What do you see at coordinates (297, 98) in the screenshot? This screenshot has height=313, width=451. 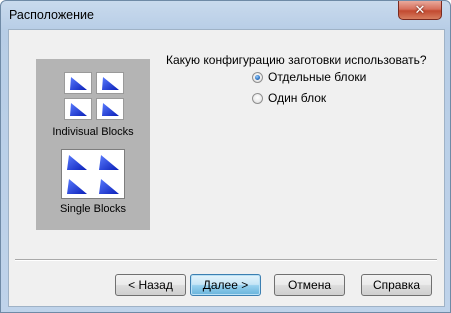 I see `radio-label: Один блок` at bounding box center [297, 98].